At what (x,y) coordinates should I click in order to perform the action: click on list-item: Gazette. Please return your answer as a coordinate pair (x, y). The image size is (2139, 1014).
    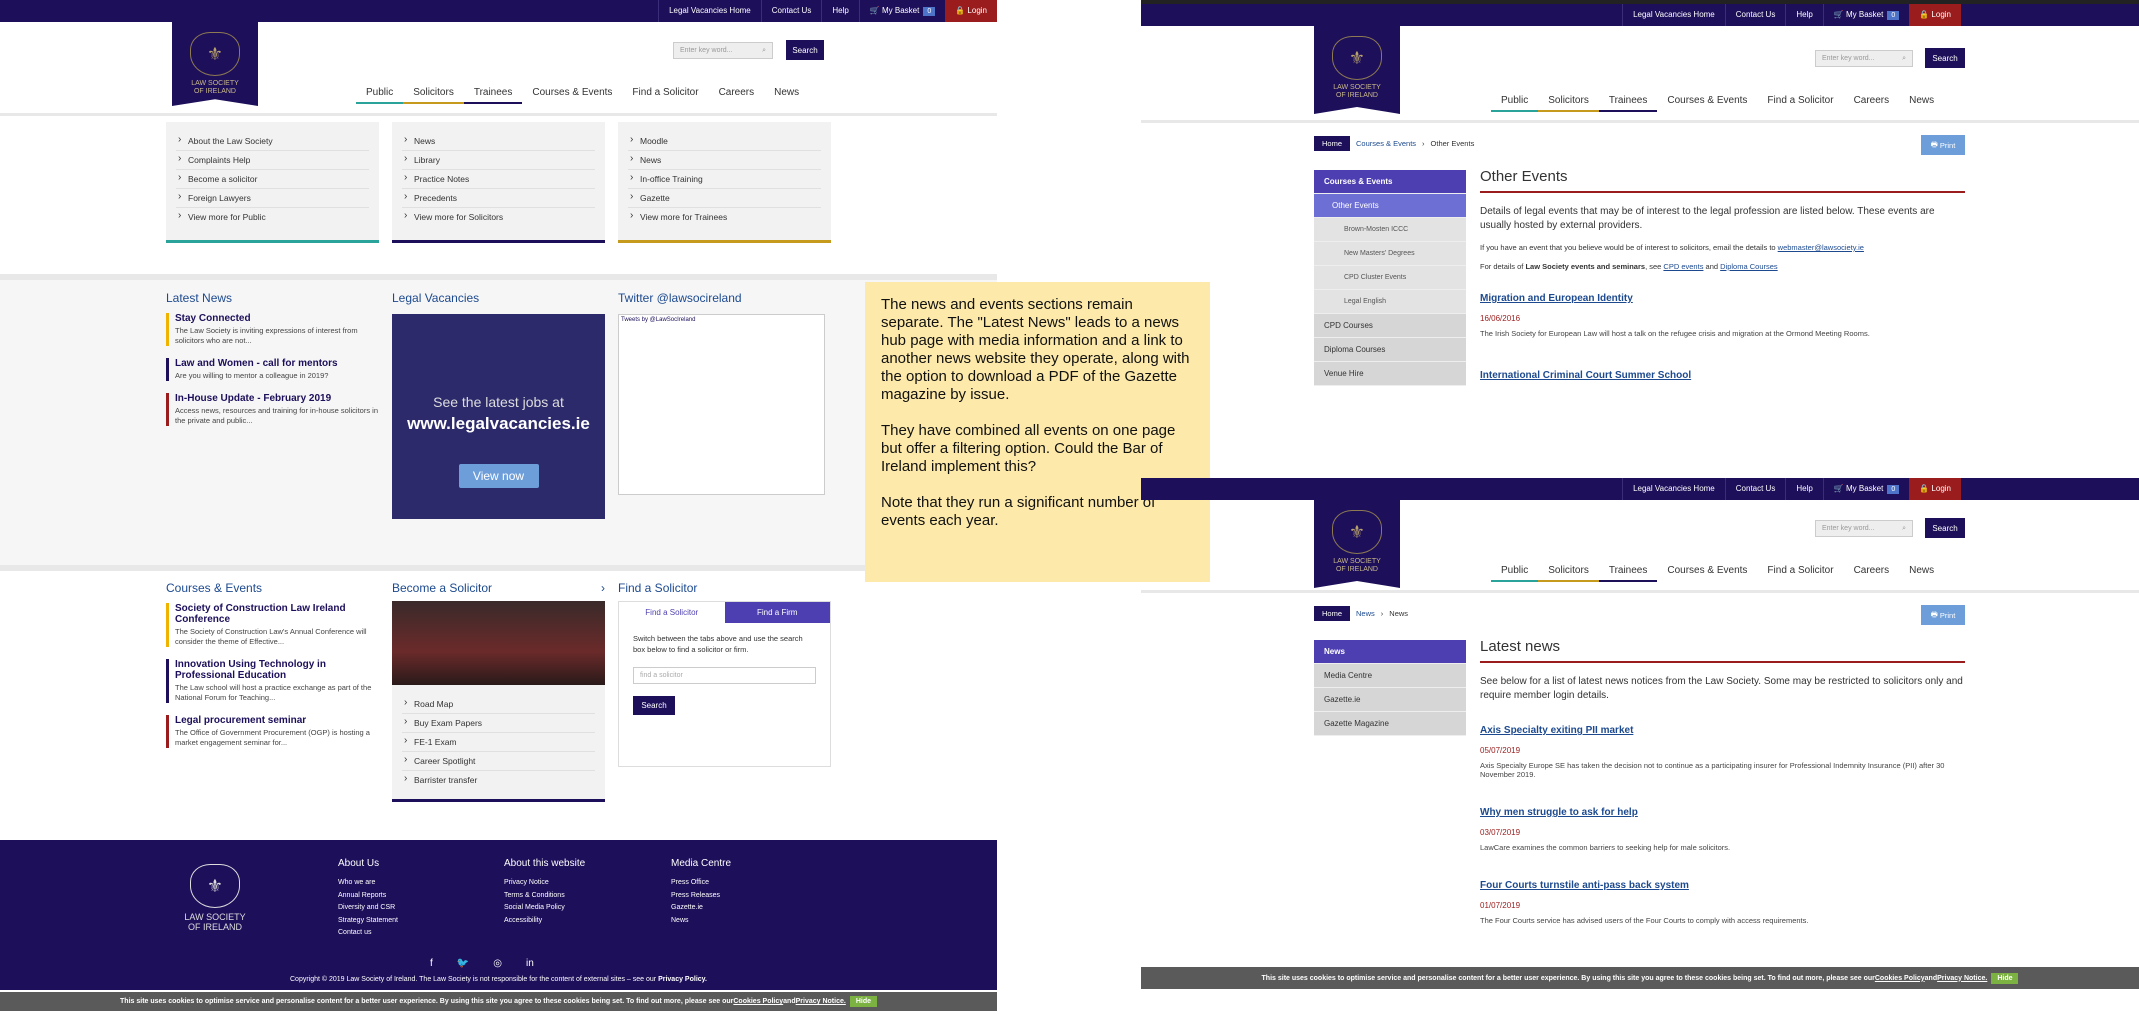
    Looking at the image, I should click on (724, 198).